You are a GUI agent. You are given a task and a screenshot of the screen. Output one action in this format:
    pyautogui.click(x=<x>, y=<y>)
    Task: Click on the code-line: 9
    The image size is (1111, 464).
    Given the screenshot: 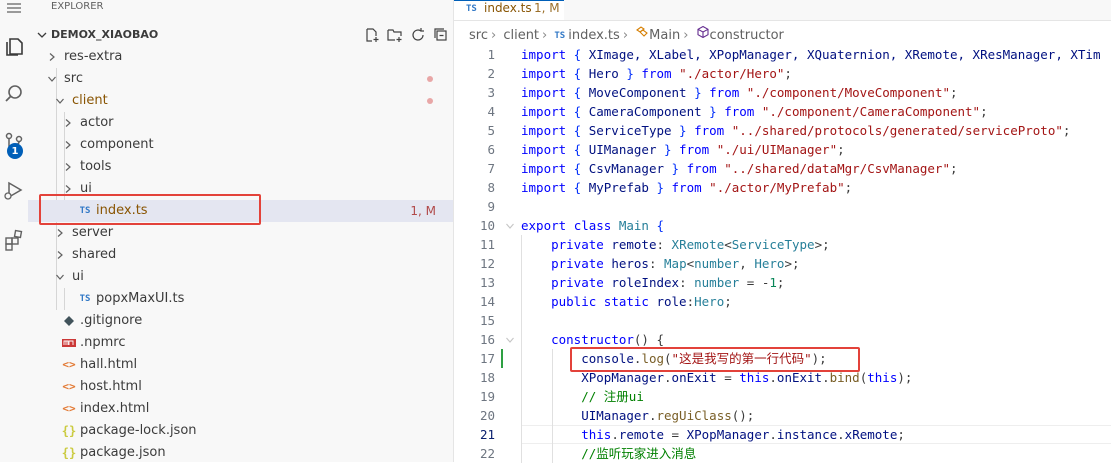 What is the action you would take?
    pyautogui.click(x=782, y=206)
    